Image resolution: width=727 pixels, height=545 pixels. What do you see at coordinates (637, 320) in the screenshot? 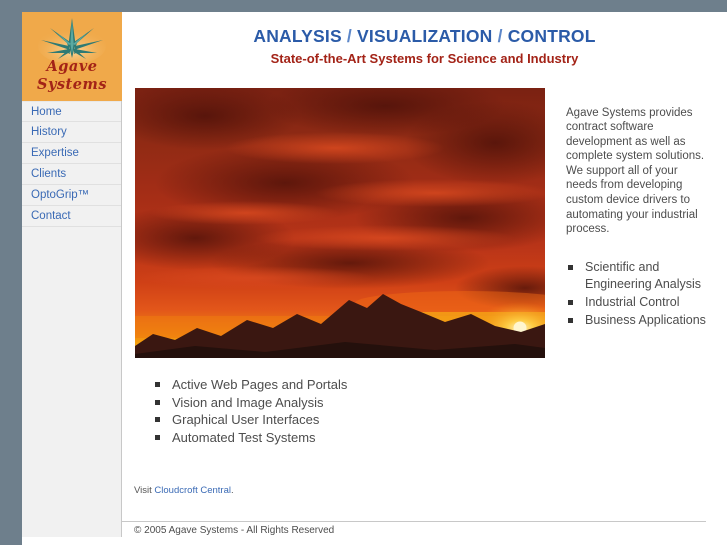
I see `list-item: Business Applications` at bounding box center [637, 320].